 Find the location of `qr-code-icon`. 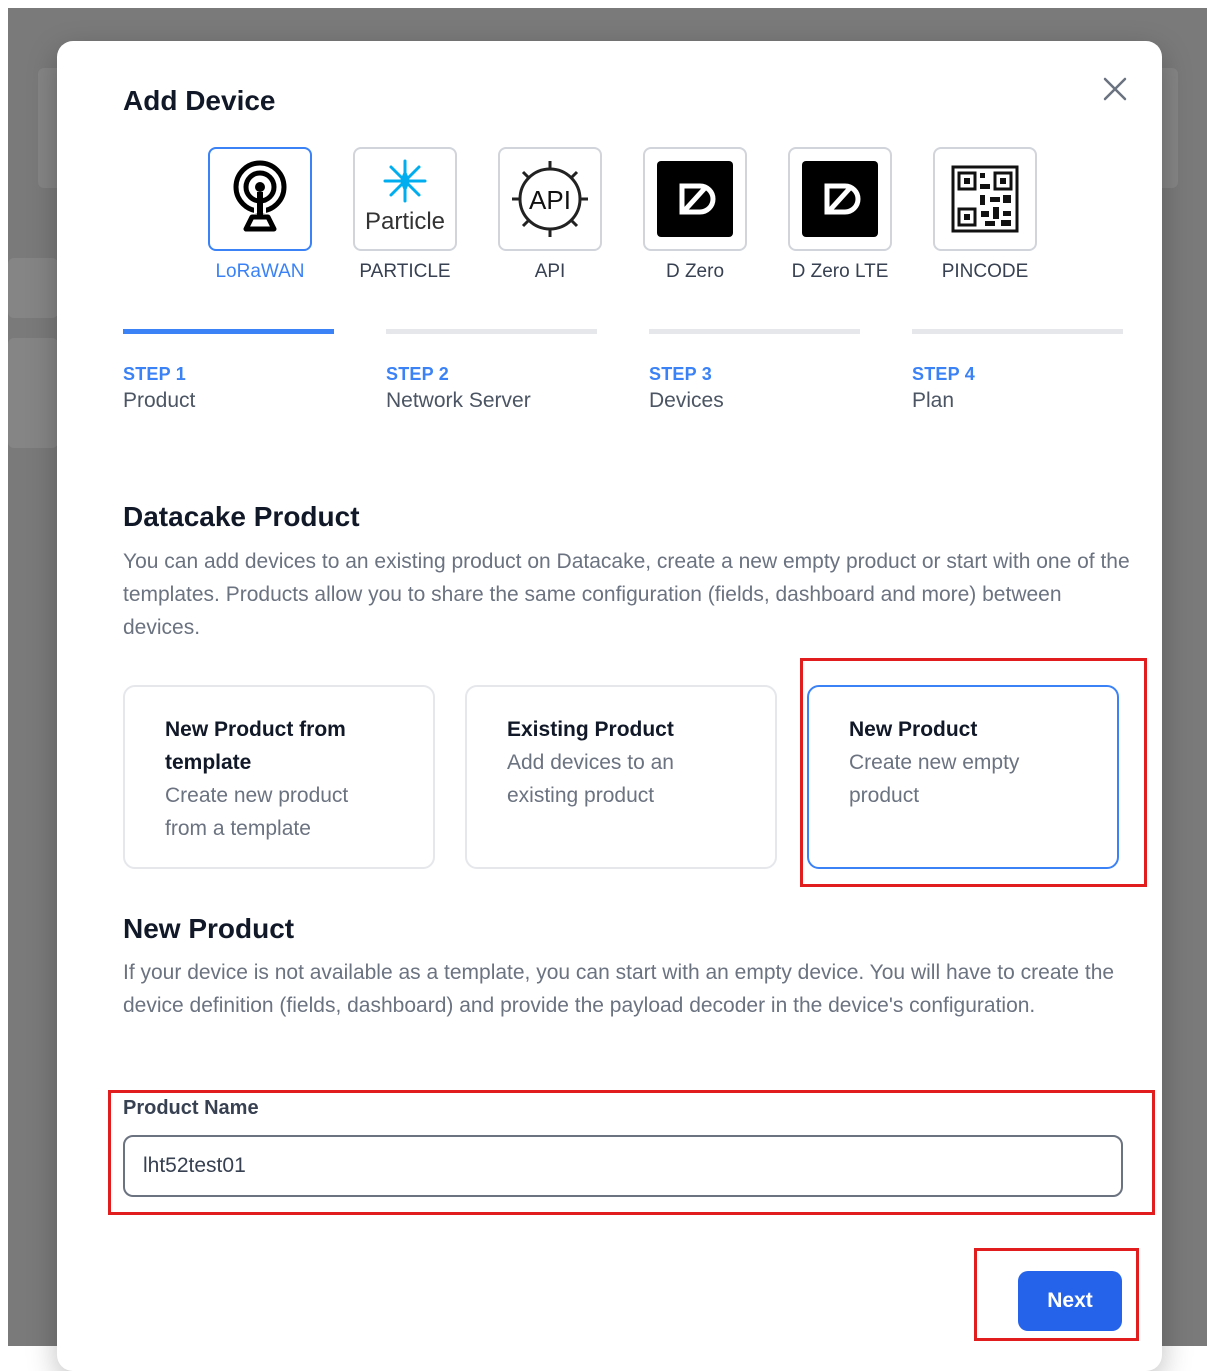

qr-code-icon is located at coordinates (985, 199).